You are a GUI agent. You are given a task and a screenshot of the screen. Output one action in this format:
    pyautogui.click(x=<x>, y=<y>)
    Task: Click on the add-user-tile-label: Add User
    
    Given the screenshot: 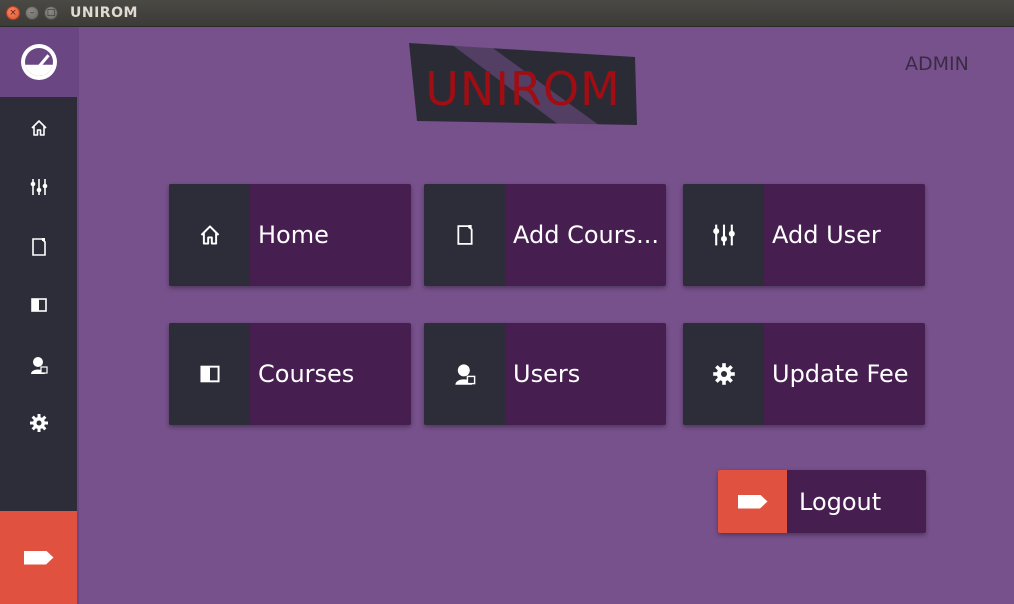 What is the action you would take?
    pyautogui.click(x=826, y=235)
    